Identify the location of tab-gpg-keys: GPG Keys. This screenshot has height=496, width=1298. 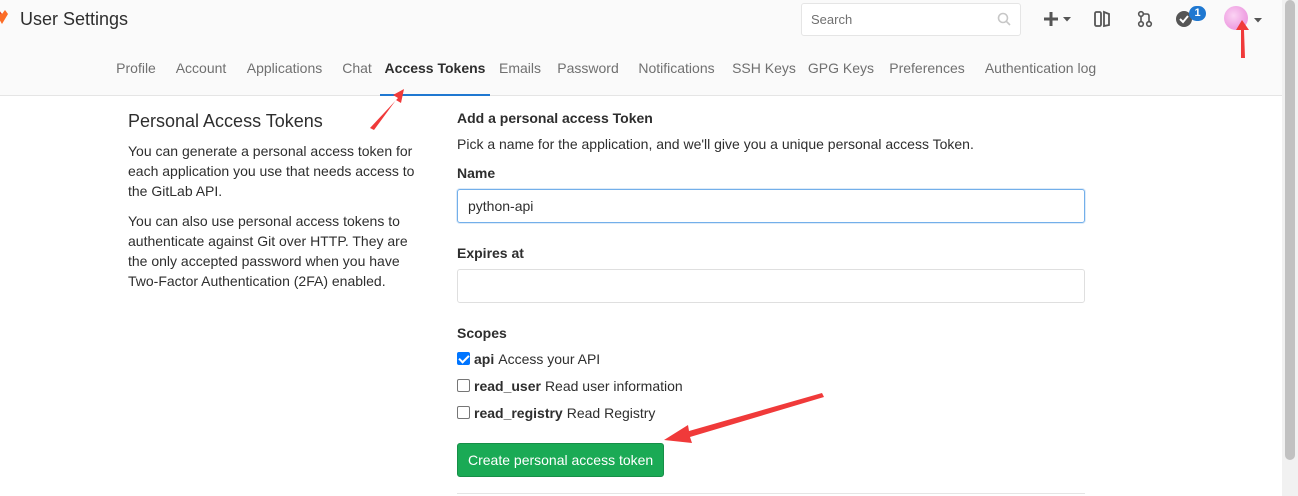
(841, 75).